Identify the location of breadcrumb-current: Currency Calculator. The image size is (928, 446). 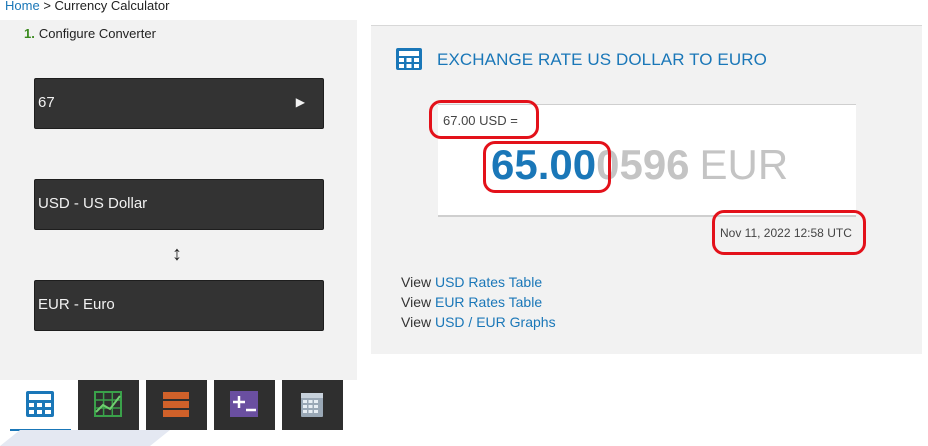
(112, 6).